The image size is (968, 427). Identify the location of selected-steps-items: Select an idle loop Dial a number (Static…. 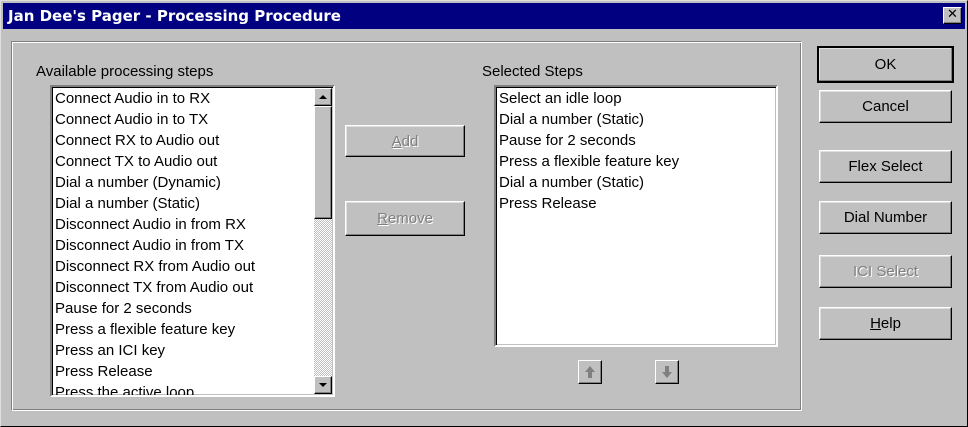
(636, 150).